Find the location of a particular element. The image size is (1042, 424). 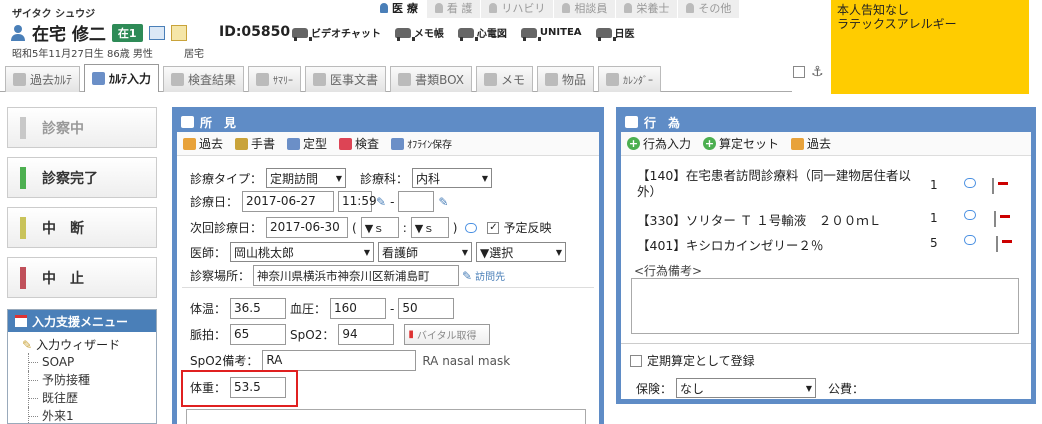

action-row-text: 【401】キシロカインゼリー２％ is located at coordinates (730, 244).